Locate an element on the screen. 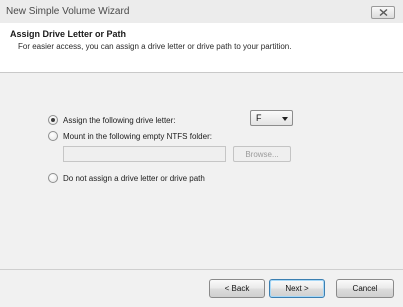 The image size is (403, 307). back-button: < Back is located at coordinates (237, 288).